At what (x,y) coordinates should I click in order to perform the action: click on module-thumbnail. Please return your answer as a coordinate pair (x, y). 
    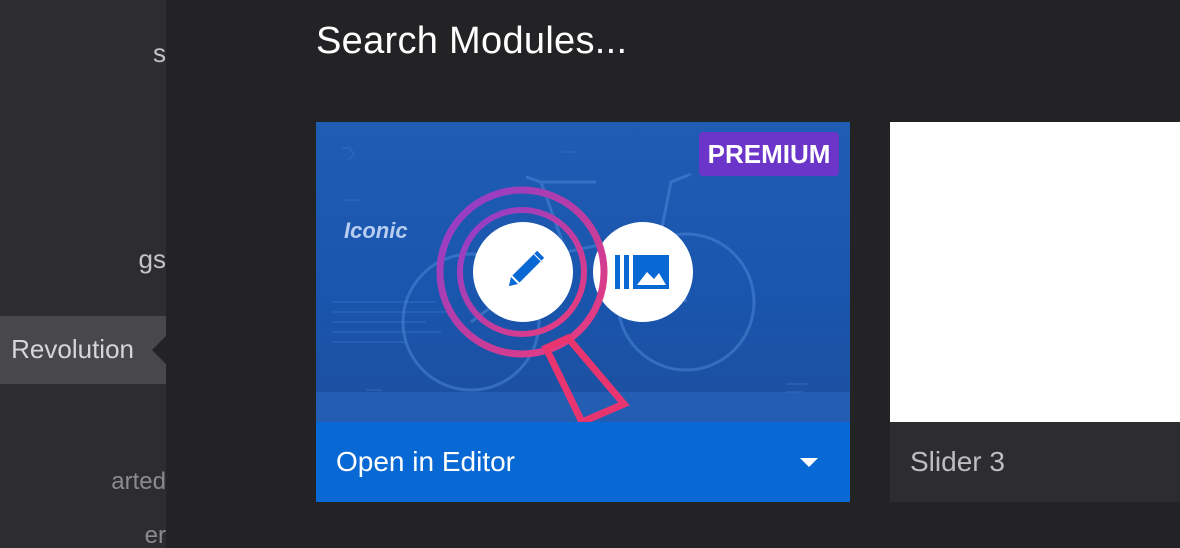
    Looking at the image, I should click on (1035, 272).